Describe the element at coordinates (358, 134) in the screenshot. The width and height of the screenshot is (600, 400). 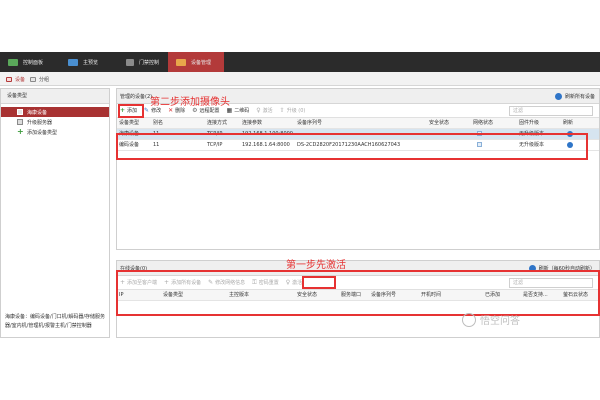
I see `table-row: 海康设备 11 TCP/IP 192.168.1.100:8000 无升级版本` at that location.